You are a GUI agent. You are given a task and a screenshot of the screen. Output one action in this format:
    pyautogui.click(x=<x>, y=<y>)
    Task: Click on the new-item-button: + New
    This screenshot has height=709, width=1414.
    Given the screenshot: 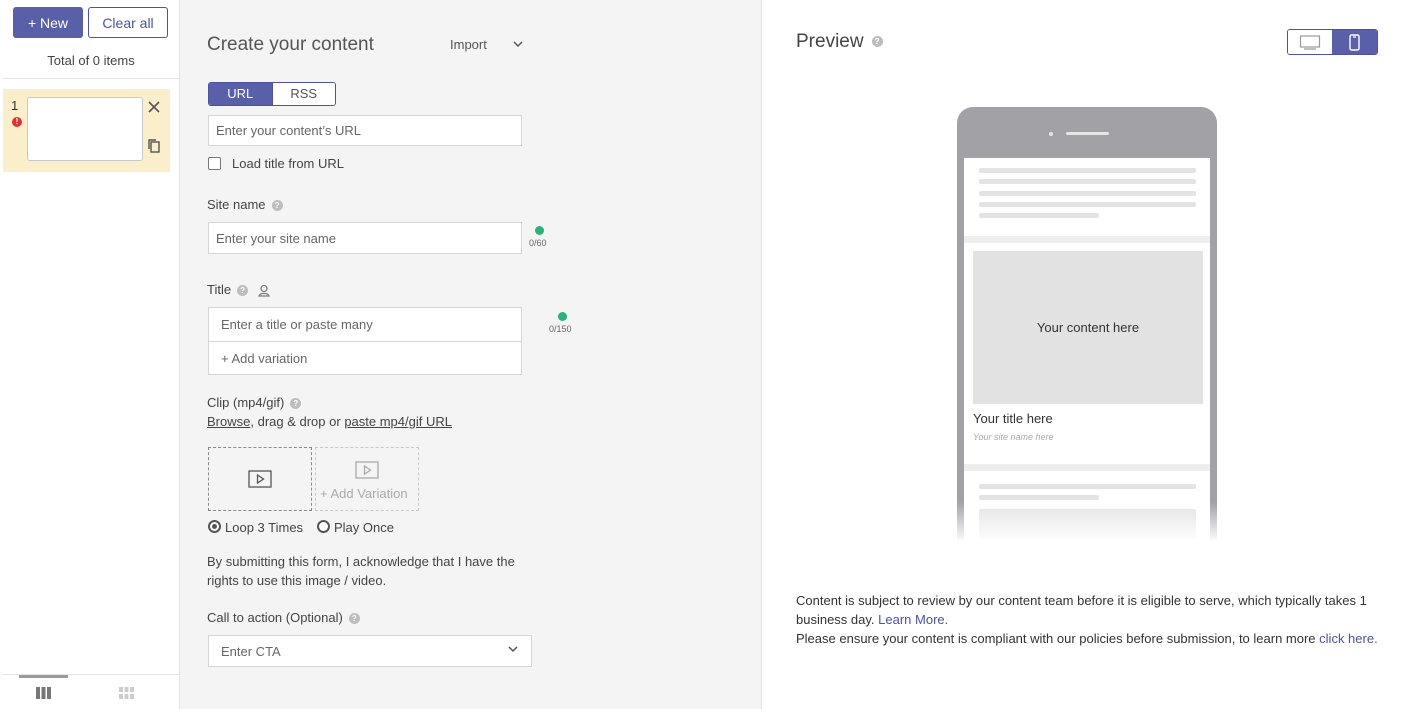 What is the action you would take?
    pyautogui.click(x=48, y=22)
    